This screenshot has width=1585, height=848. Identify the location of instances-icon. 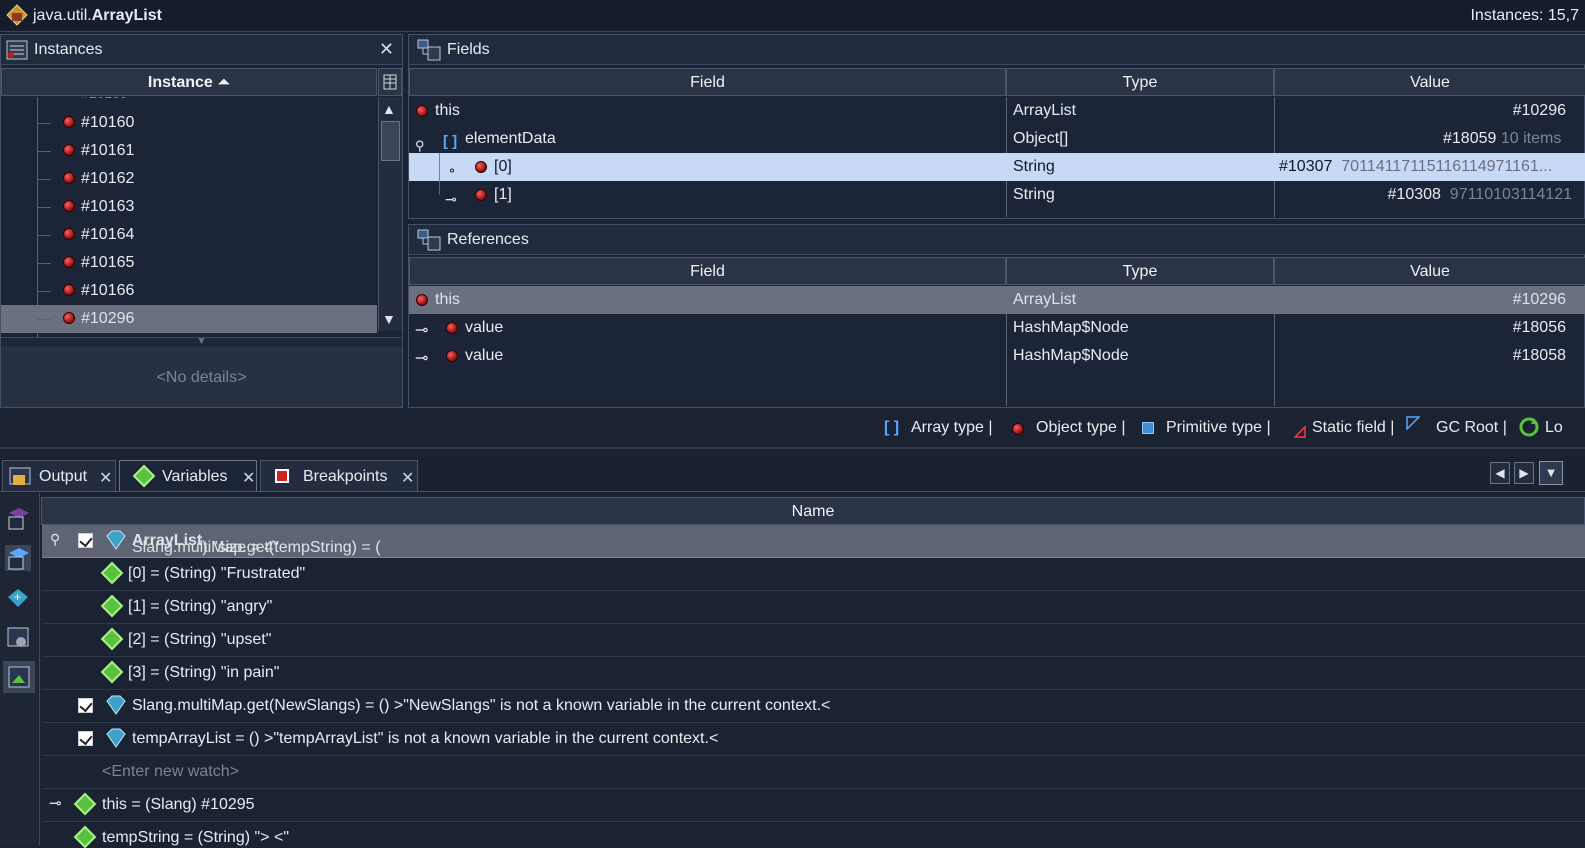
(17, 50).